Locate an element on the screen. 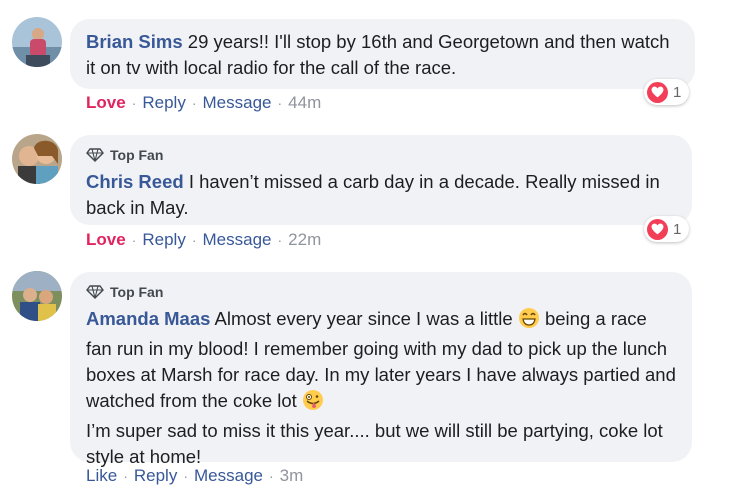 The height and width of the screenshot is (499, 741). comment-author: Chris Reed is located at coordinates (135, 181).